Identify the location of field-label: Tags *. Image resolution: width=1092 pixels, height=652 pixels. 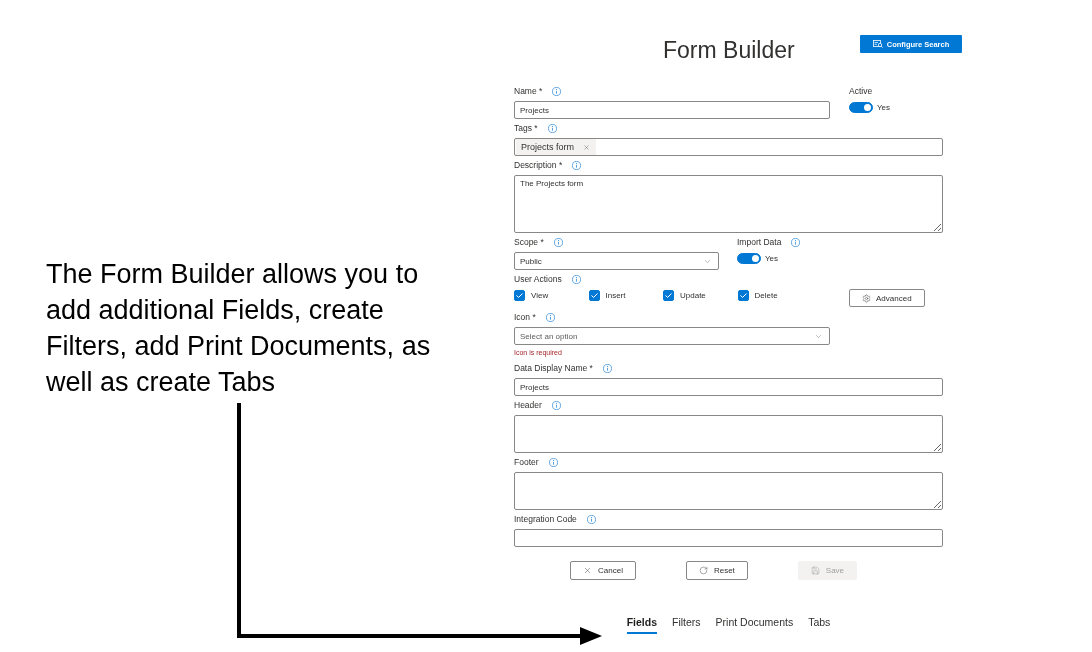
(526, 128).